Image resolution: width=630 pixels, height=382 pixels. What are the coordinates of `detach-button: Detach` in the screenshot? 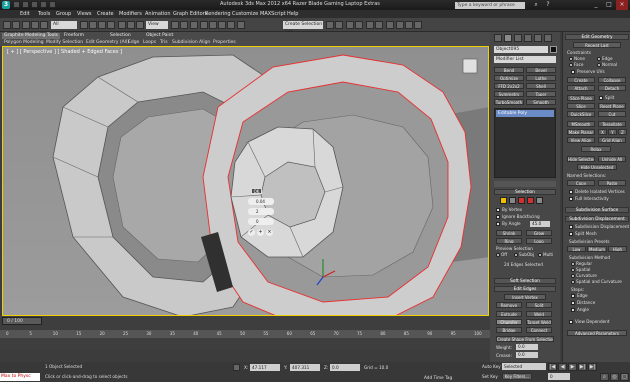 It's located at (612, 88).